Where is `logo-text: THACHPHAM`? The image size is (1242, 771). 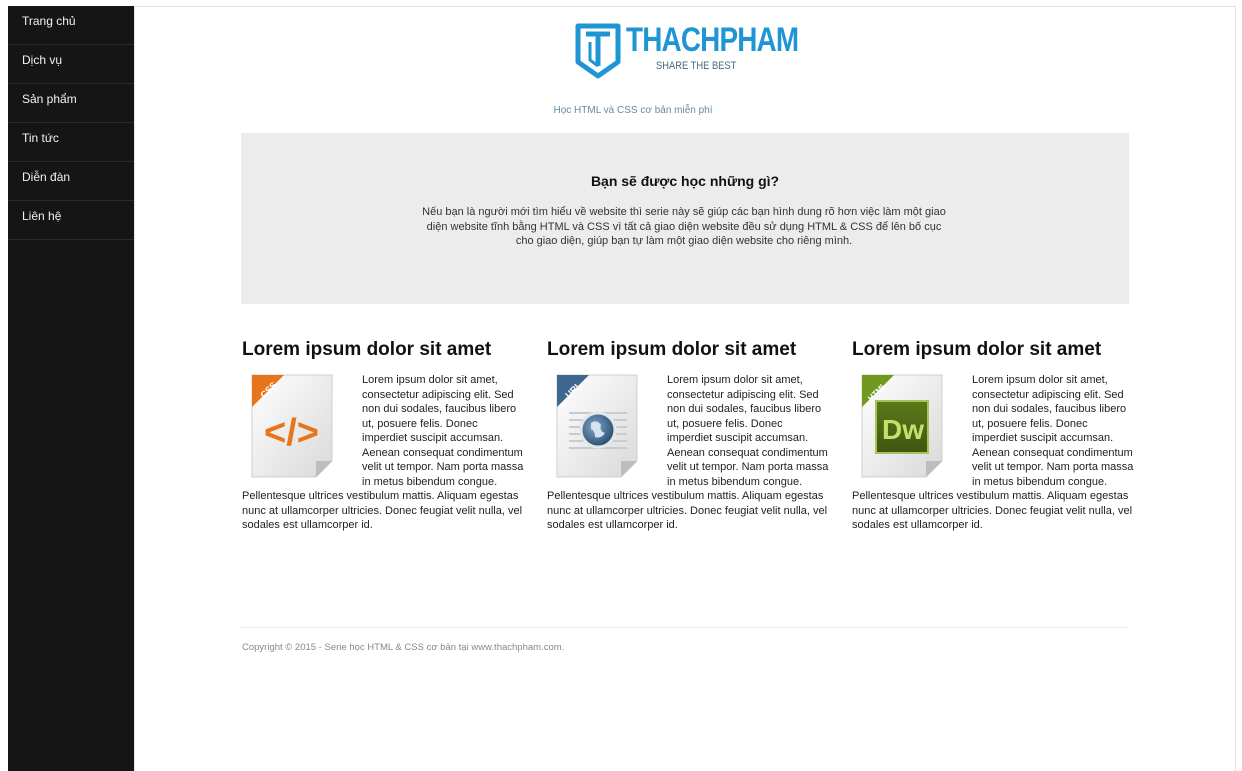 logo-text: THACHPHAM is located at coordinates (712, 40).